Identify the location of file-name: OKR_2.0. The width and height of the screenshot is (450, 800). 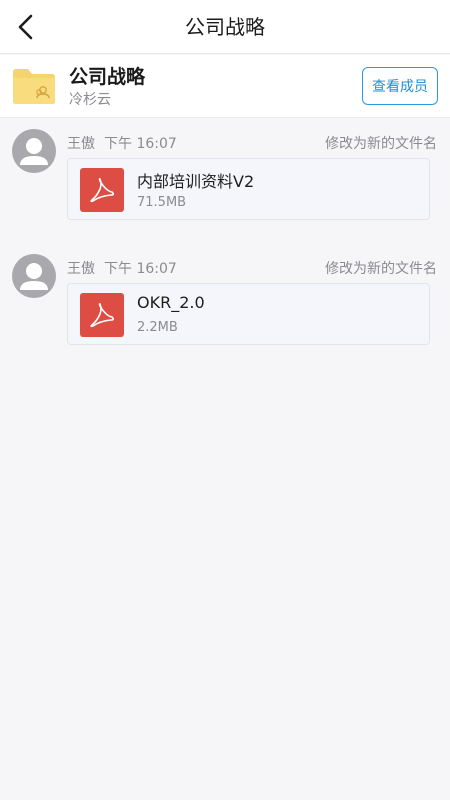
(171, 302).